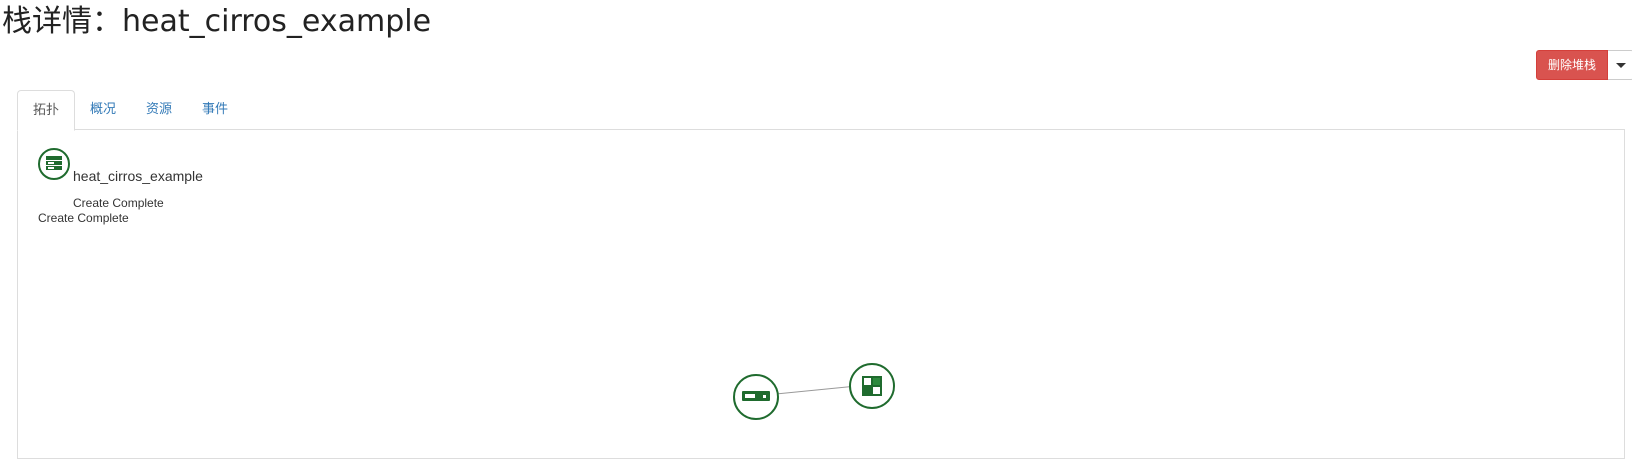 The width and height of the screenshot is (1632, 459). I want to click on page-title: 栈详情：heat_cirros_example, so click(217, 21).